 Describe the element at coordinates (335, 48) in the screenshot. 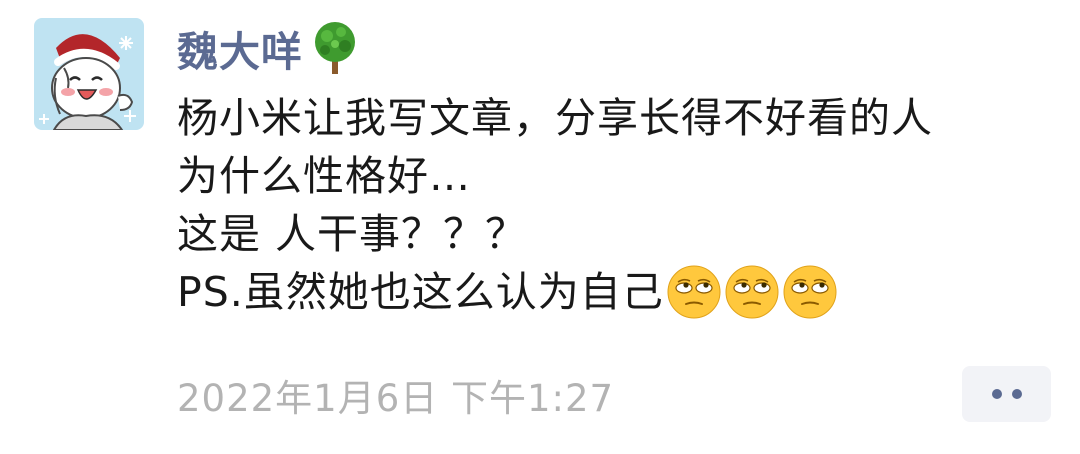

I see `tree-icon` at that location.